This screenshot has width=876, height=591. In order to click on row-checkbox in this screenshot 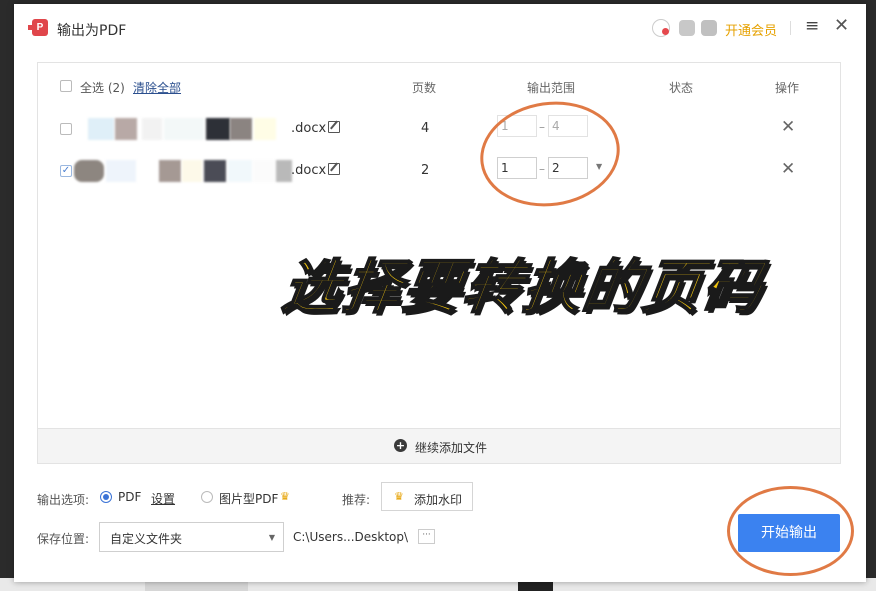, I will do `click(66, 129)`.